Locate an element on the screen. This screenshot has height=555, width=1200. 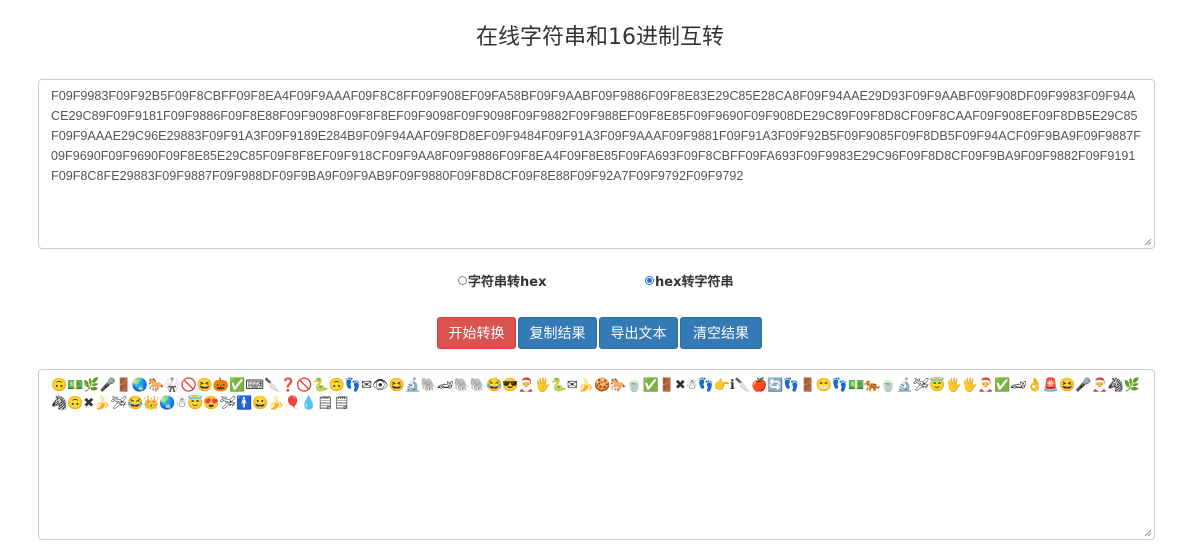
page-title: 在线字符串和16进制互转 is located at coordinates (600, 37).